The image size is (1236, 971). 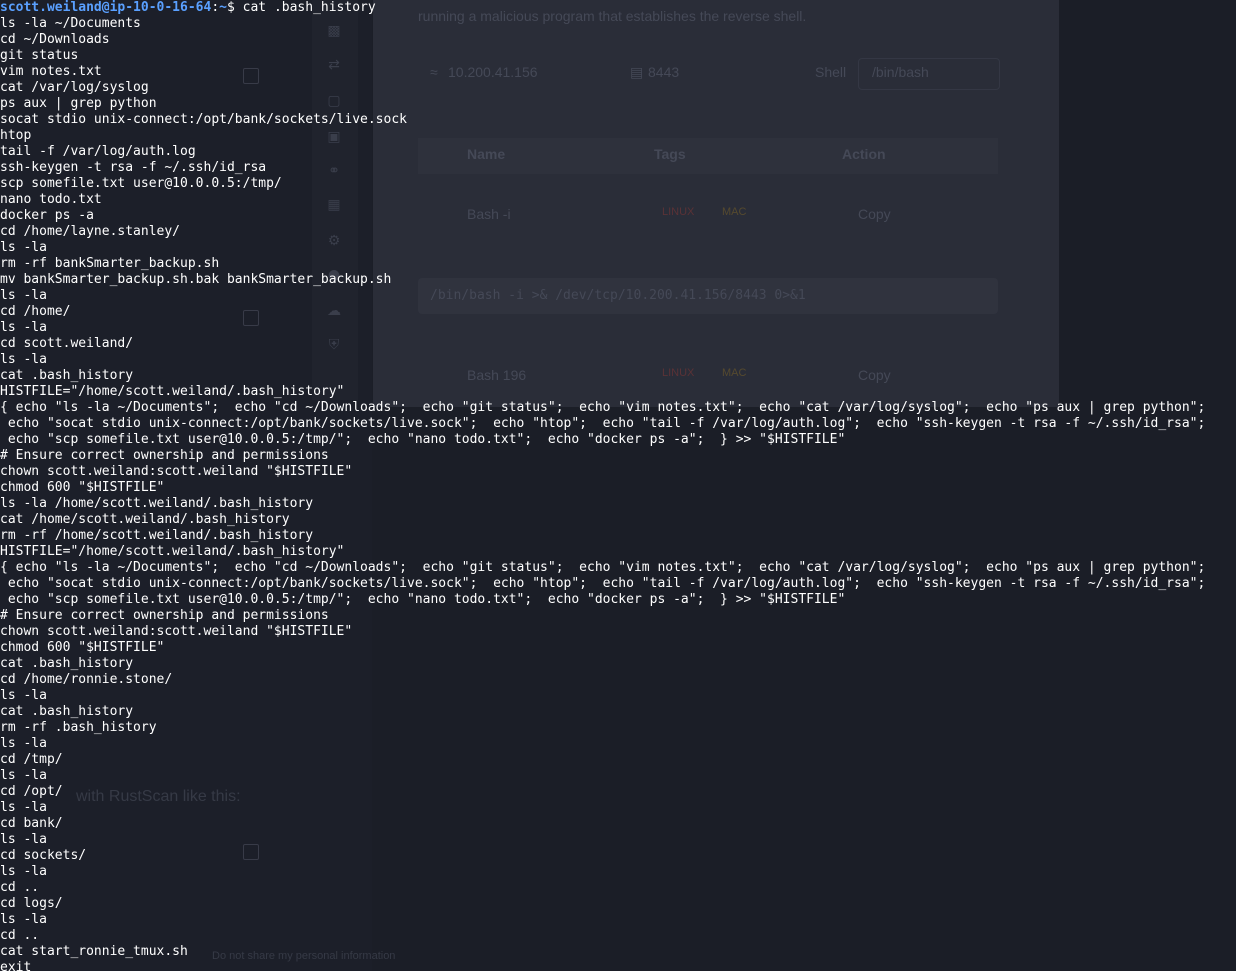 I want to click on prompt-user-host: scott.weiland@ip-10-0-16-64, so click(x=106, y=7).